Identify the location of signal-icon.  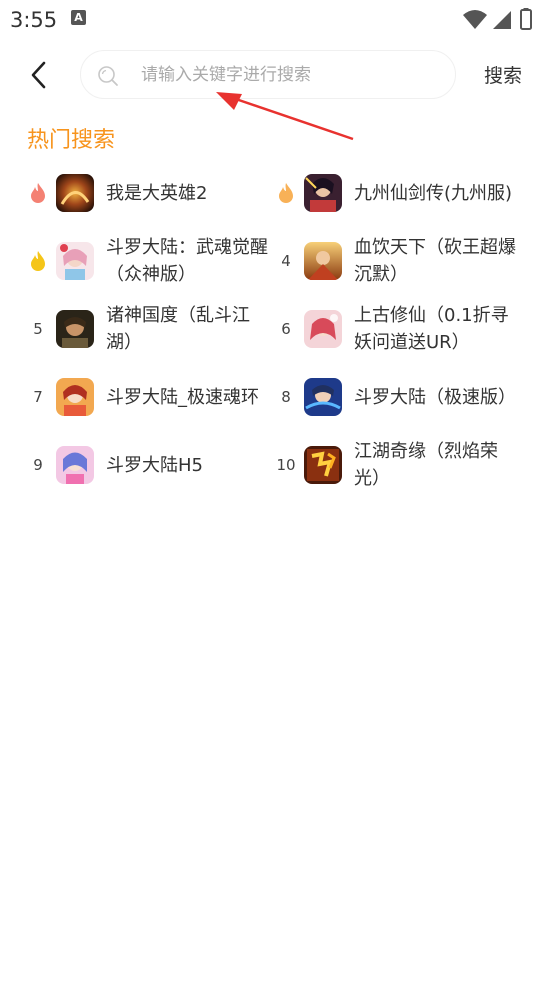
(502, 20).